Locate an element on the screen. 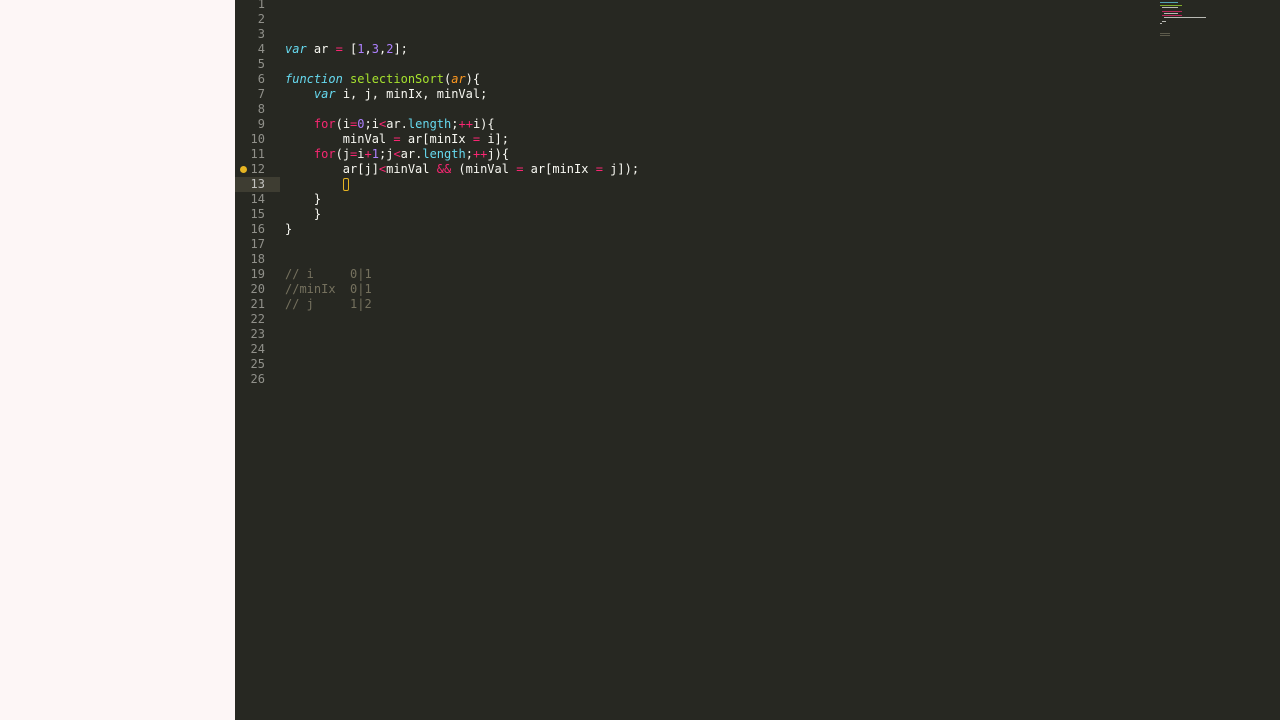 This screenshot has width=1280, height=720. line-number: 11 is located at coordinates (250, 154).